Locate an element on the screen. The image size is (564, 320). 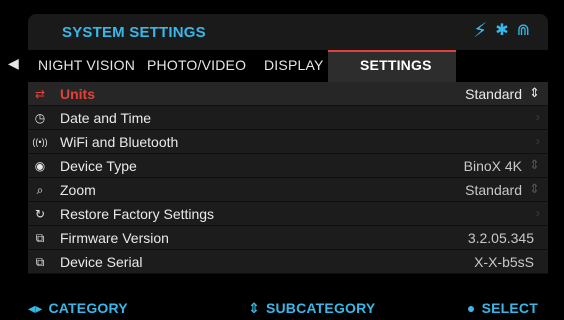
tab-settings: SETTINGS is located at coordinates (396, 65).